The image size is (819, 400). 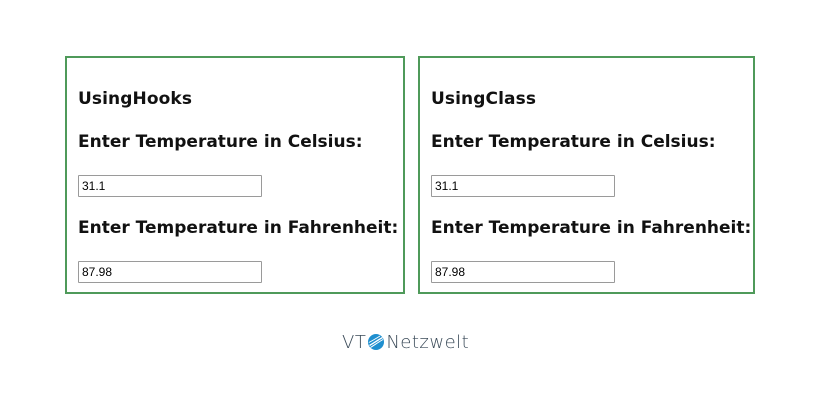 I want to click on logo-prefix: VT, so click(x=354, y=342).